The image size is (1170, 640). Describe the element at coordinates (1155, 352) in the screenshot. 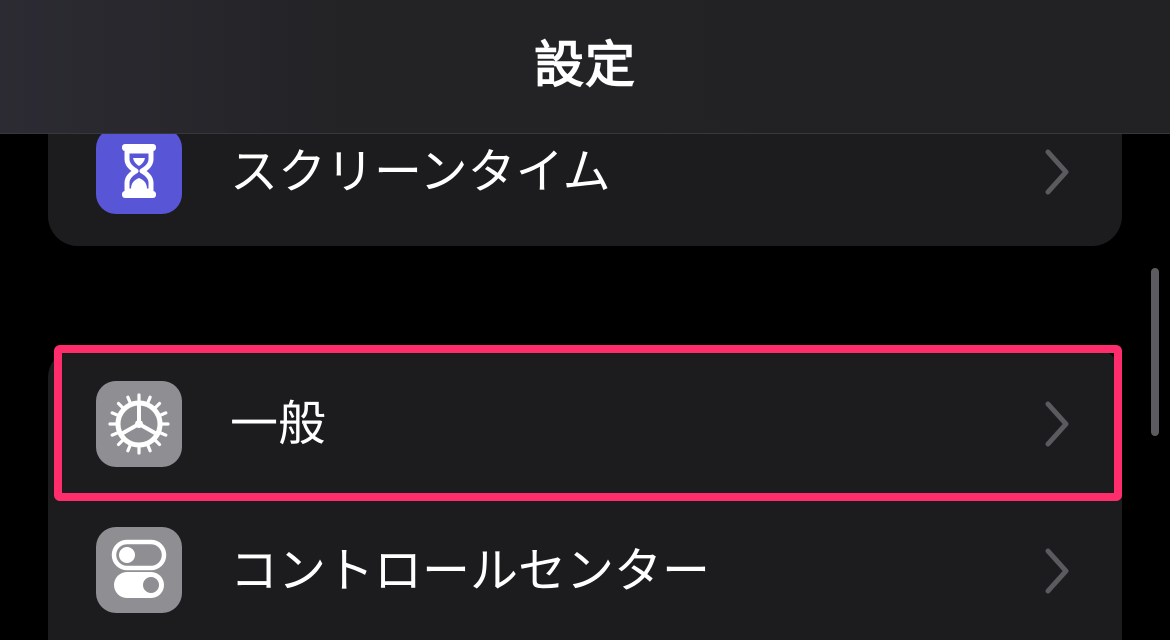

I see `scroll-indicator` at that location.